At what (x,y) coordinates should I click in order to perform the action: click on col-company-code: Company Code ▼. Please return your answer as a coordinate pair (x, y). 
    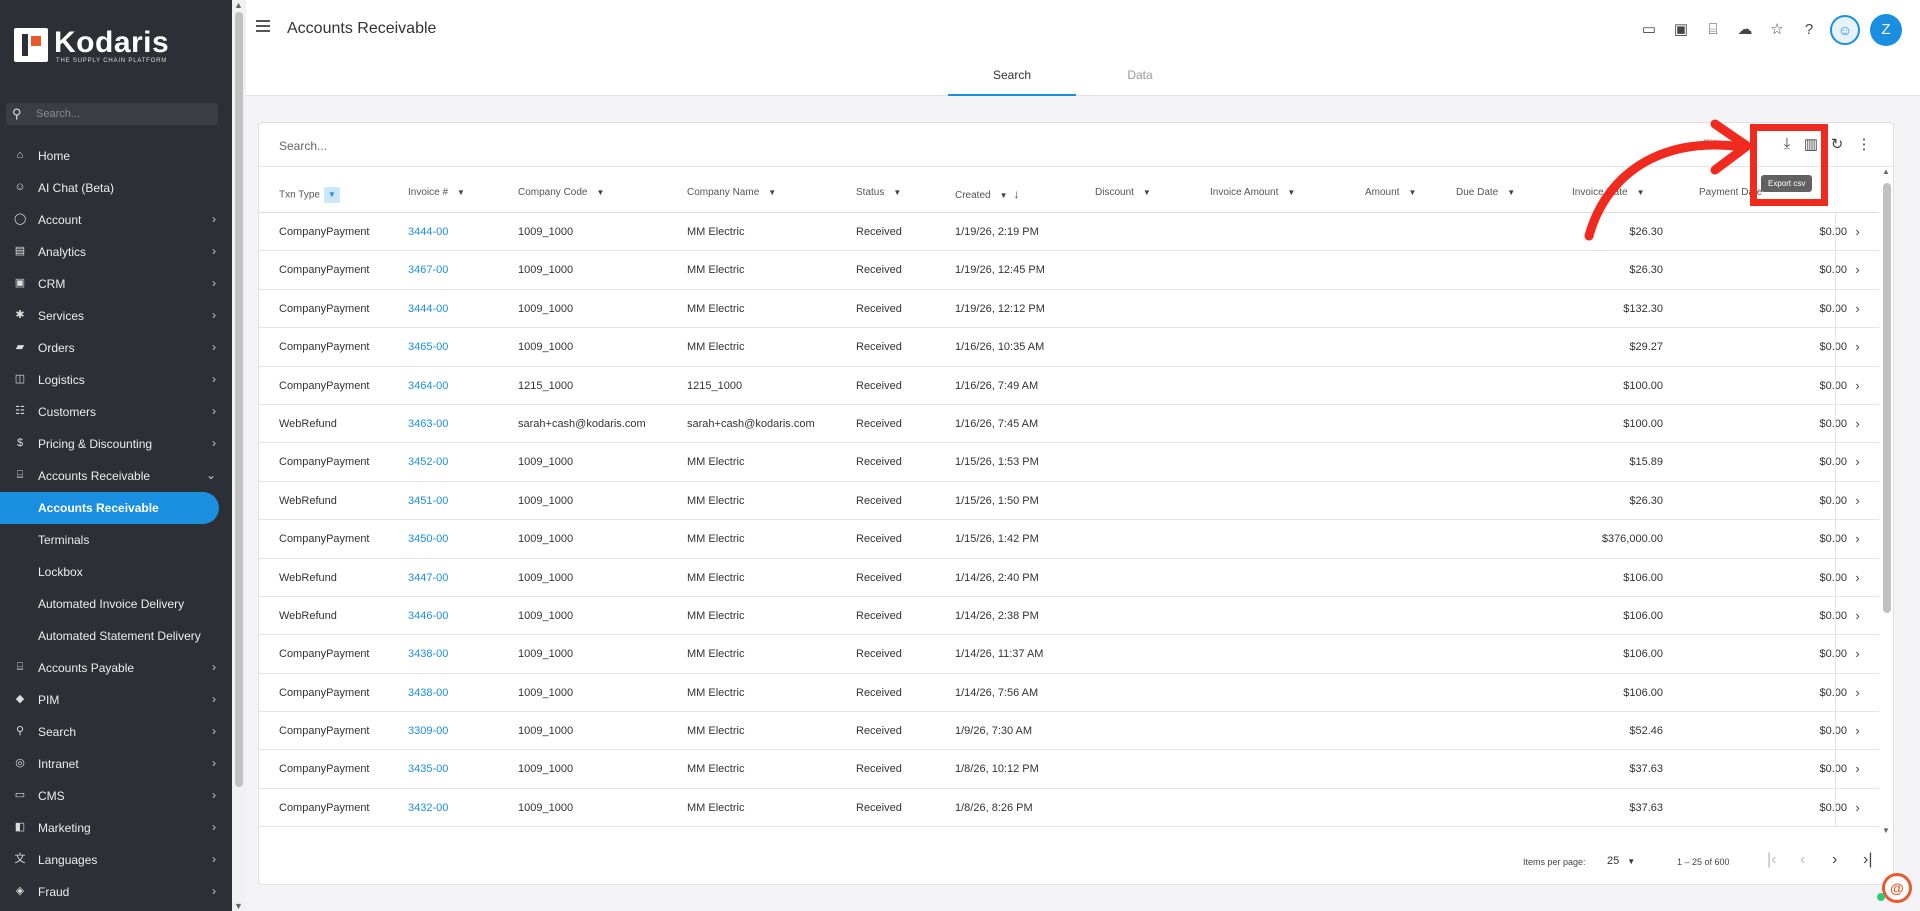
    Looking at the image, I should click on (561, 192).